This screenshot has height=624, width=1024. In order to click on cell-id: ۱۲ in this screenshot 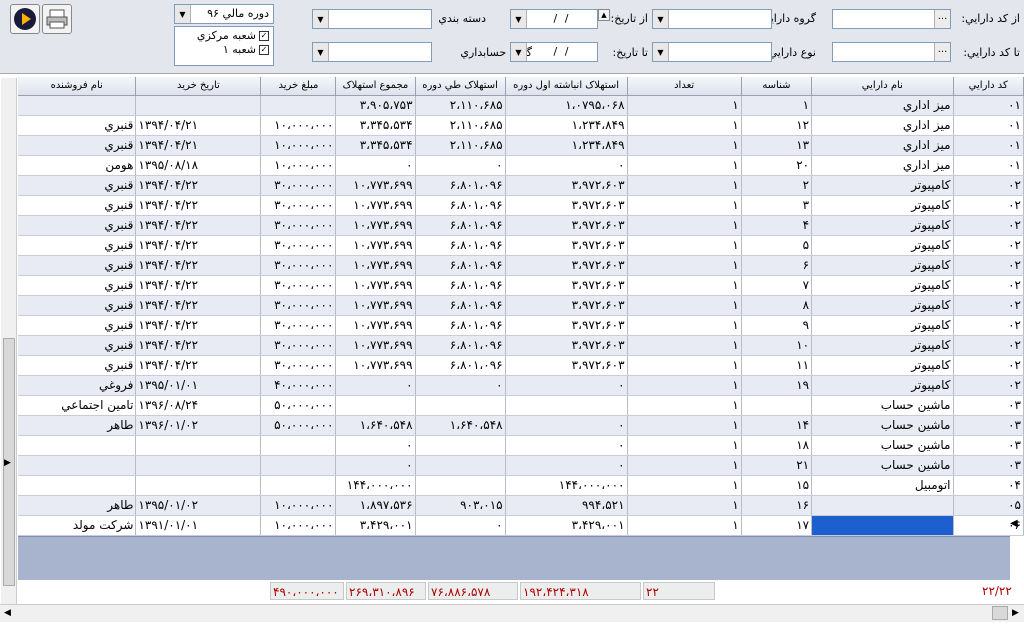, I will do `click(777, 125)`.